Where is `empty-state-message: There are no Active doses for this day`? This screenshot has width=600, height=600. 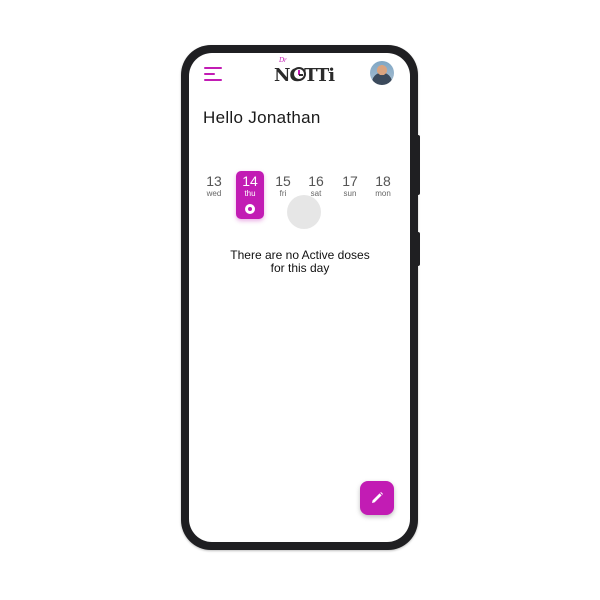
empty-state-message: There are no Active doses for this day is located at coordinates (300, 262).